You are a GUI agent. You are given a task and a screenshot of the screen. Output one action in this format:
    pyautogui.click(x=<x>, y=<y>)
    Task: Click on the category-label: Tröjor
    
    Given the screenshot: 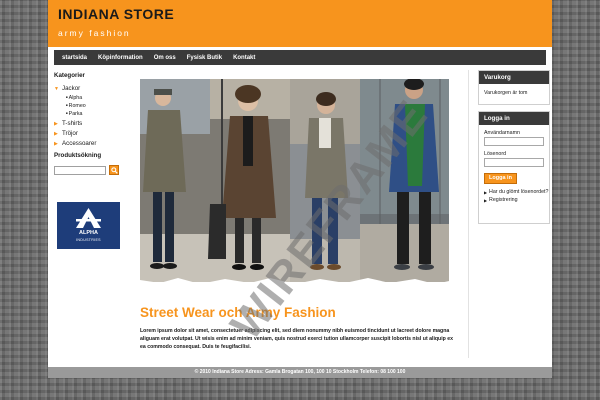 What is the action you would take?
    pyautogui.click(x=70, y=133)
    